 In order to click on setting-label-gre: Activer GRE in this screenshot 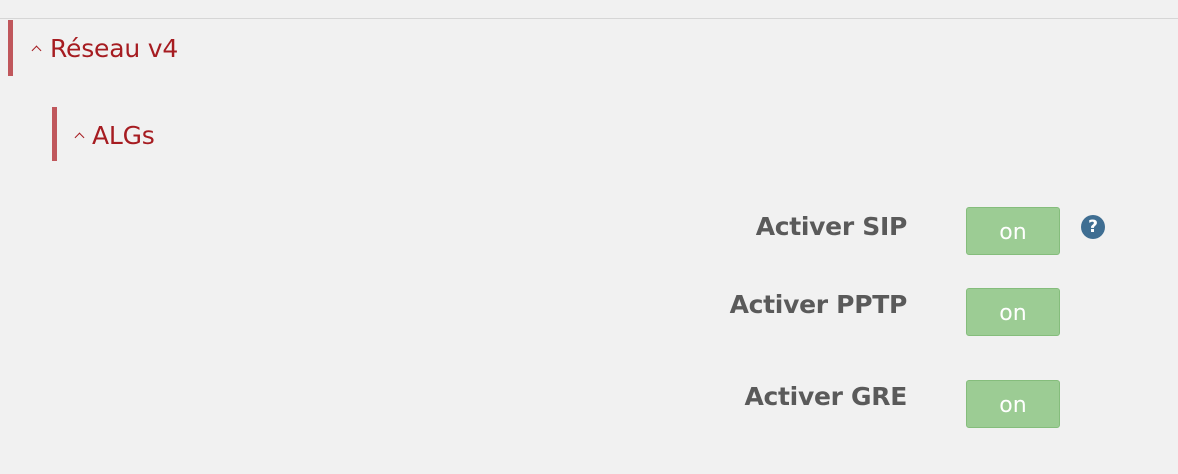, I will do `click(825, 396)`.